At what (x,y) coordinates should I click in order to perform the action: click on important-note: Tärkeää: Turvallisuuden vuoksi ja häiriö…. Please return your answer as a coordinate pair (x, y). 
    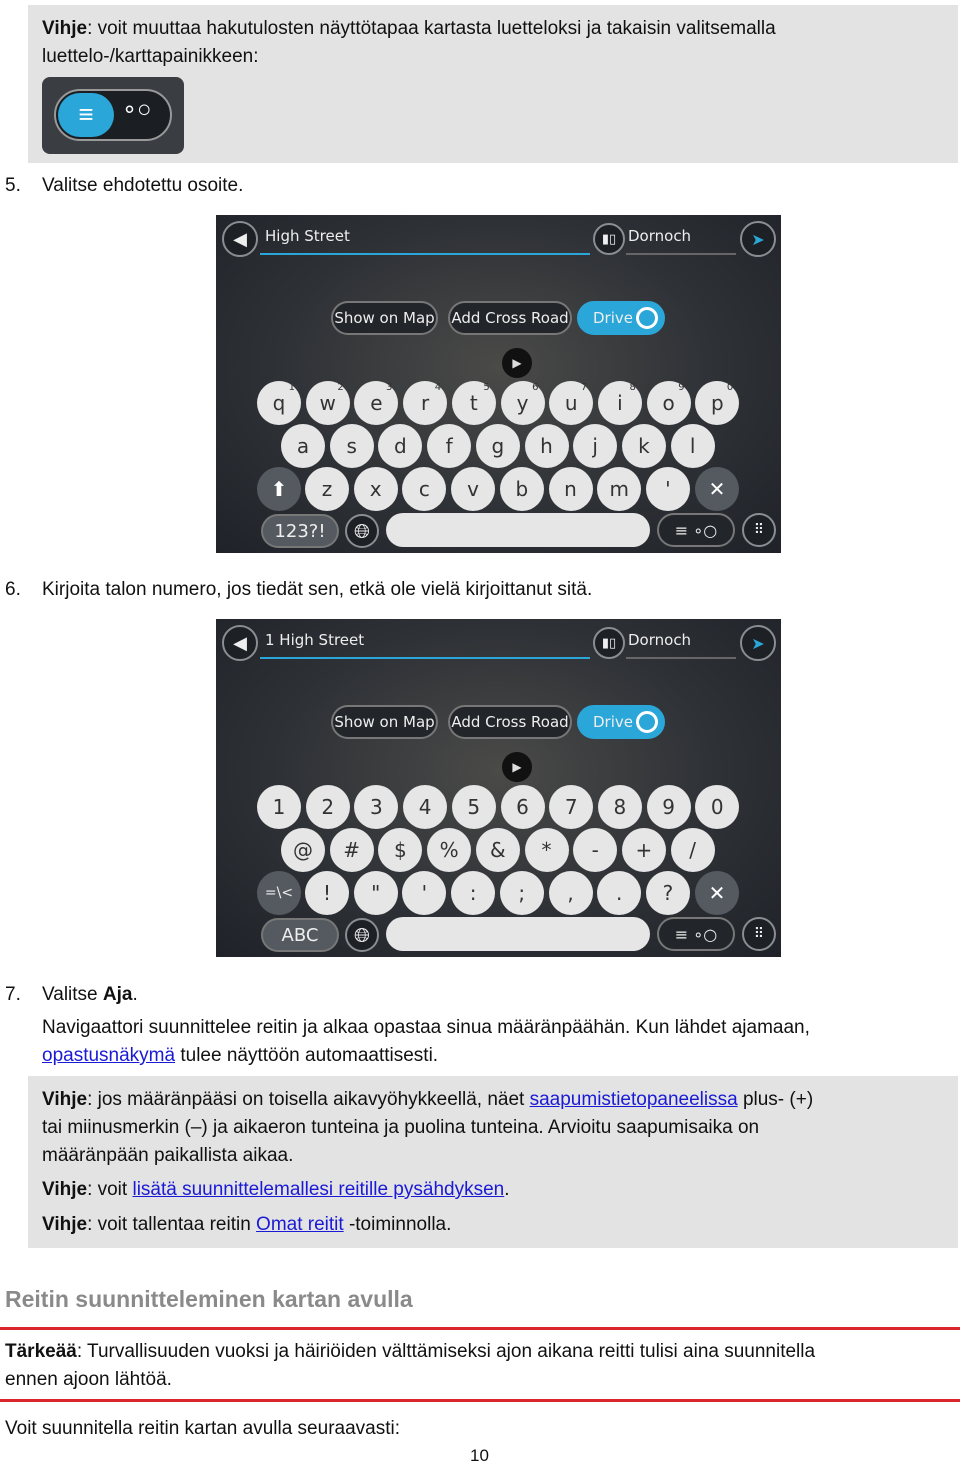
    Looking at the image, I should click on (410, 1351).